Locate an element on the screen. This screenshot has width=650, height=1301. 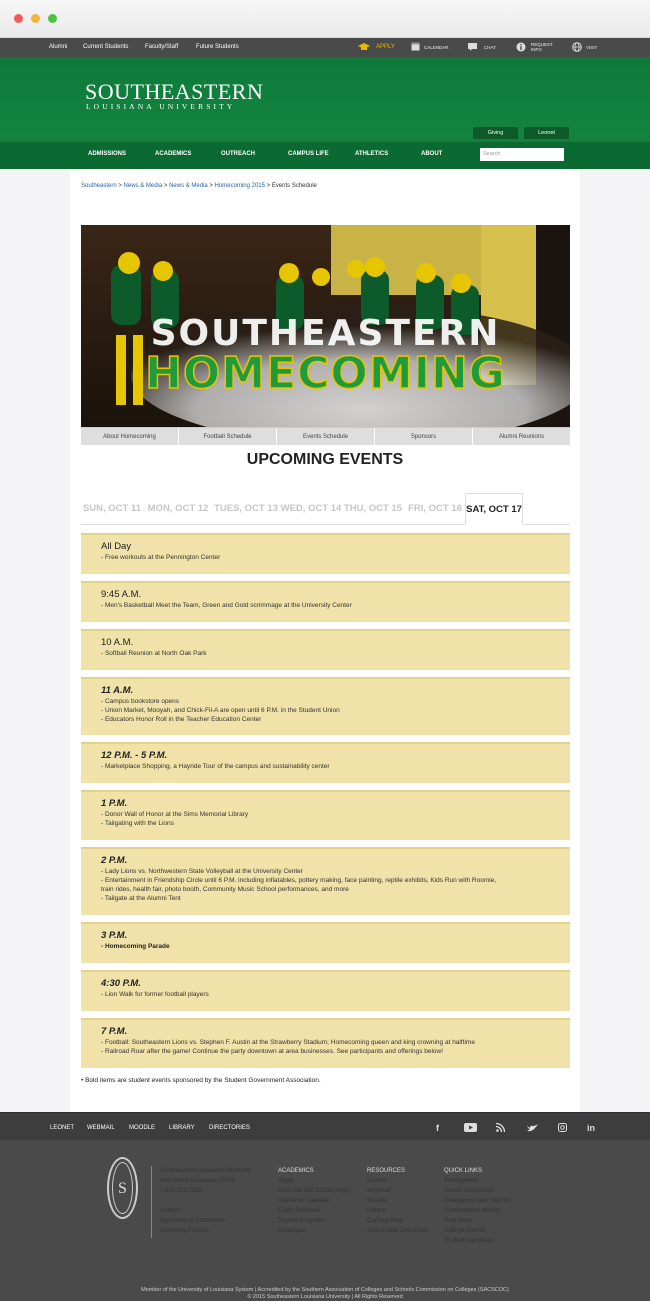
subnav-alumni-reunions: Alumni Reunions is located at coordinates (521, 436).